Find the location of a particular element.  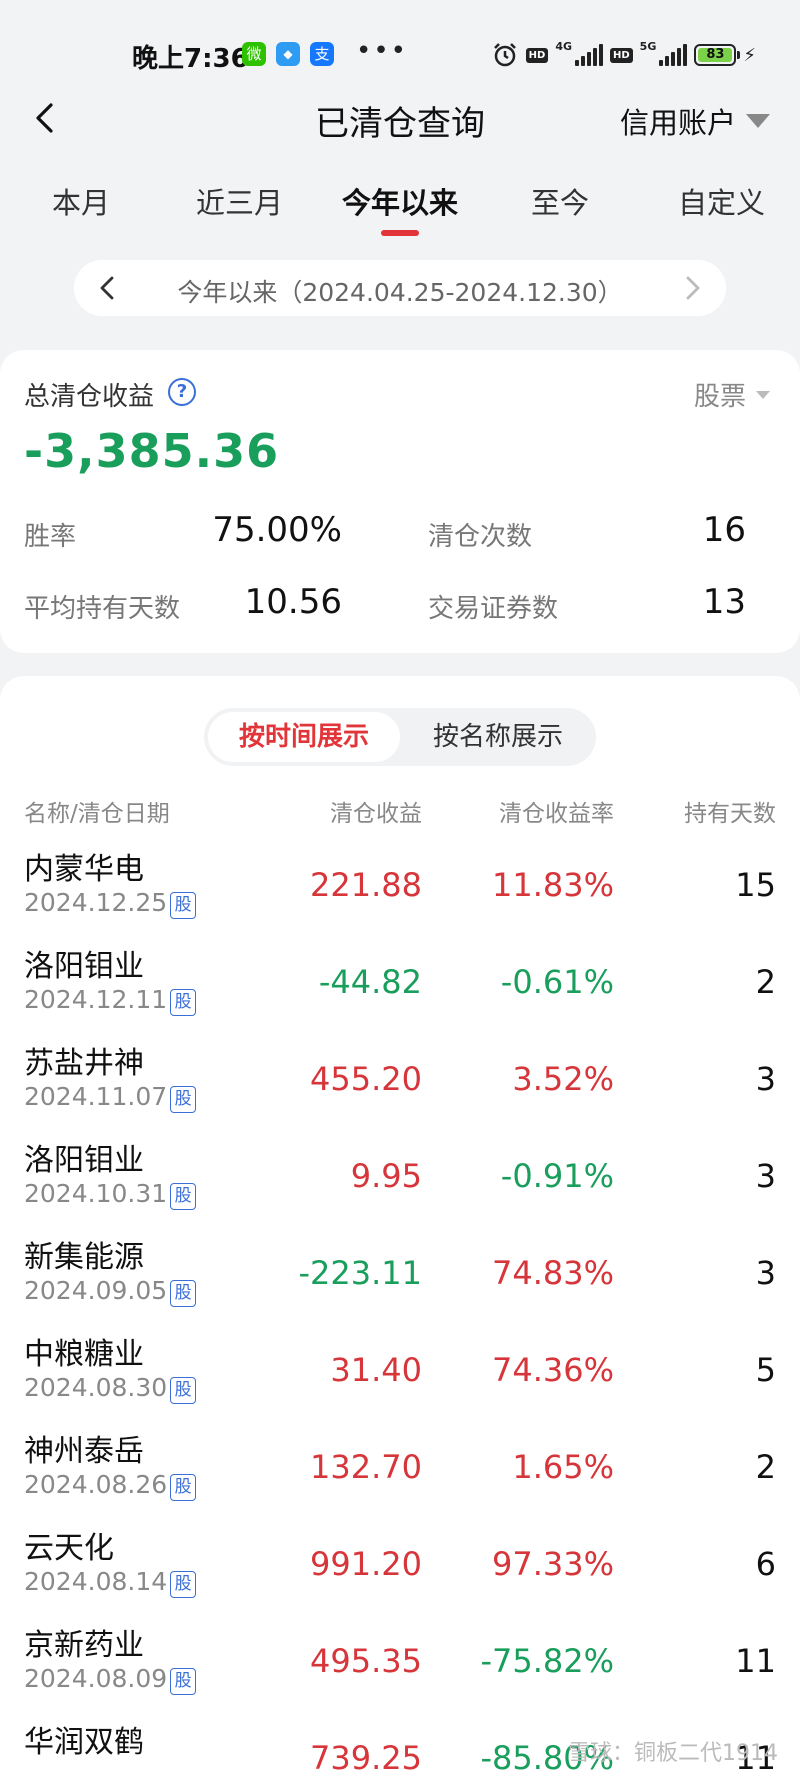

charging-icon: ⚡ is located at coordinates (749, 55).